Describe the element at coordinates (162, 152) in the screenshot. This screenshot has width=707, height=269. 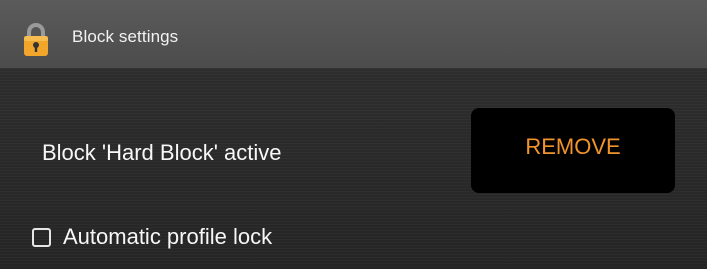
I see `block-status-text: Block 'Hard Block' active` at that location.